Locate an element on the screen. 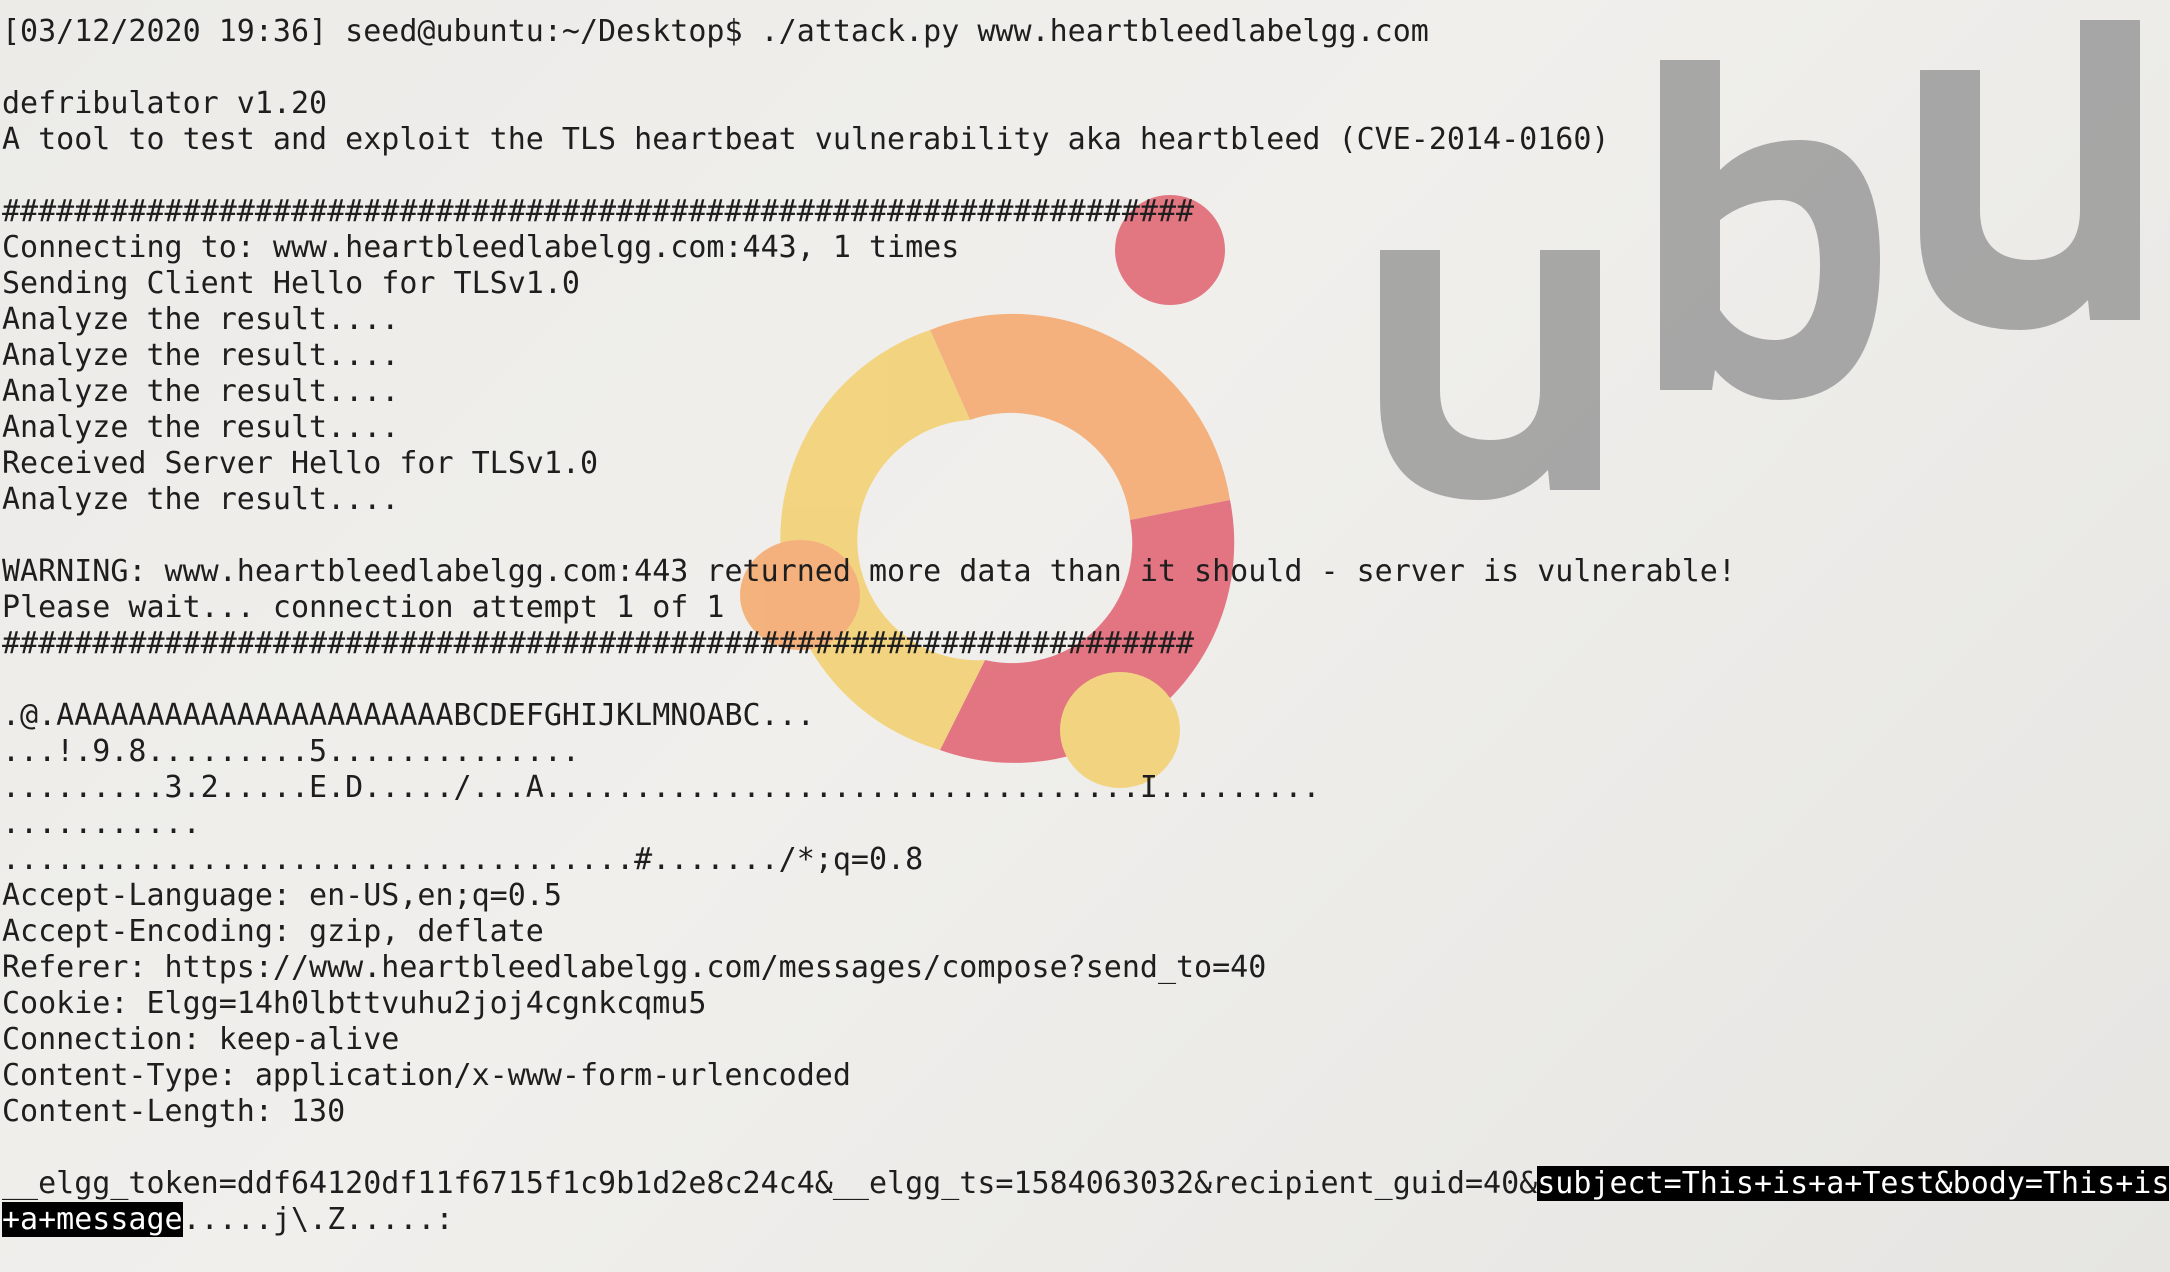 This screenshot has width=2170, height=1272. selected-text: subject=This+is+a+Test&body=This+is is located at coordinates (1853, 1183).